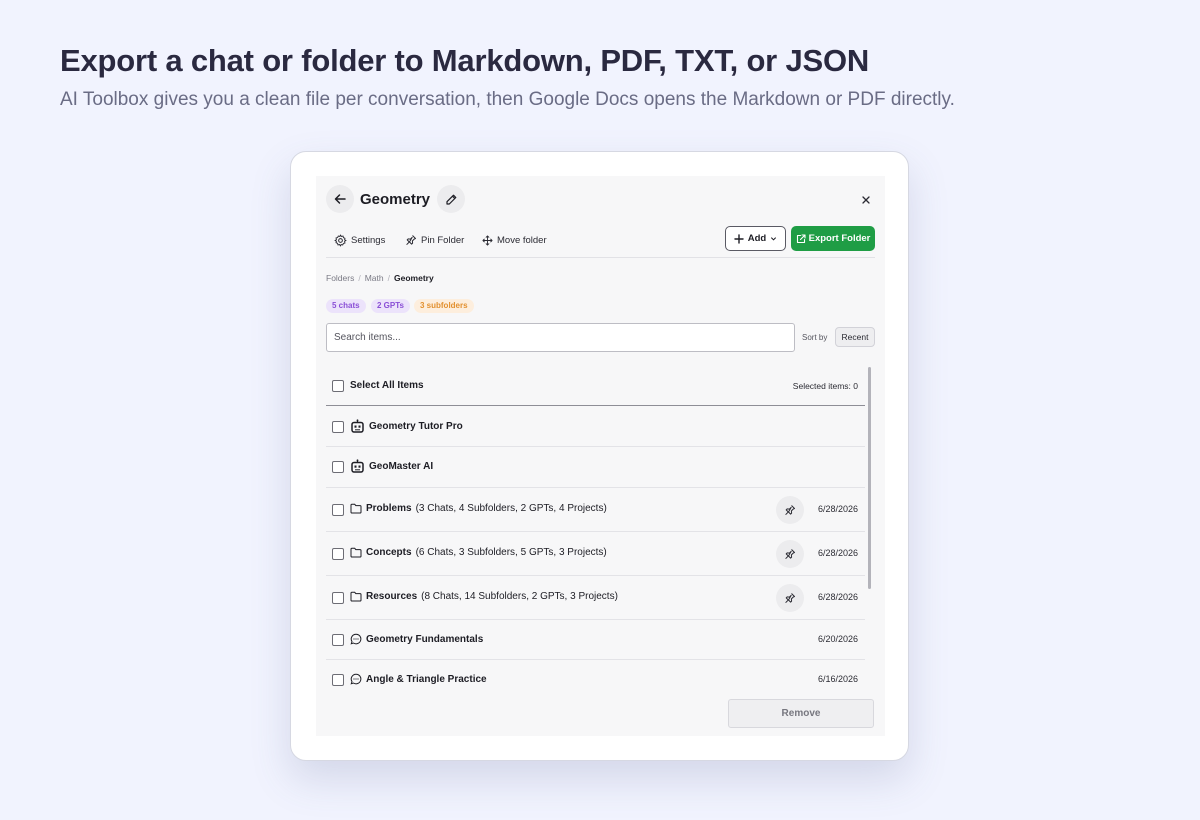  Describe the element at coordinates (837, 639) in the screenshot. I see `item-date: 6/20/2026` at that location.